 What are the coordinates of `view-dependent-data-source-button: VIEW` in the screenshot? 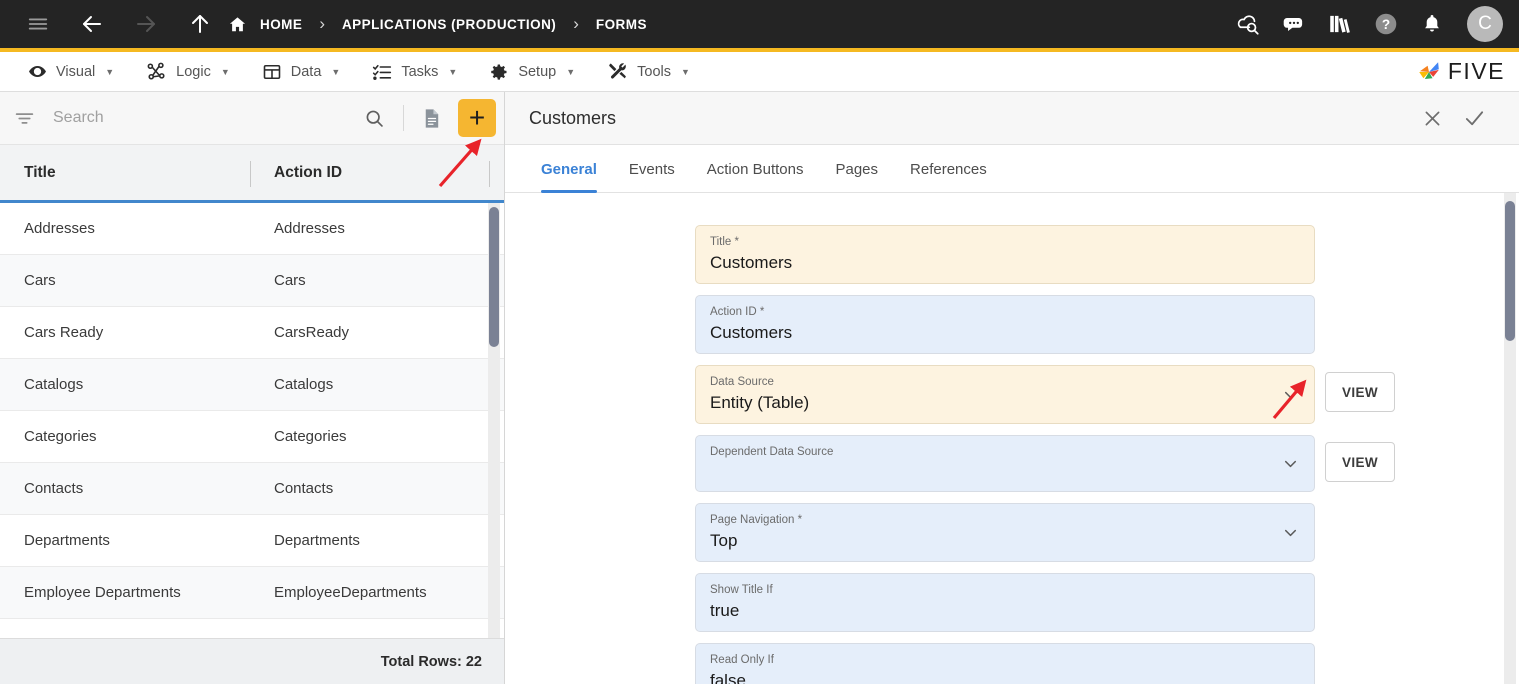 It's located at (1360, 462).